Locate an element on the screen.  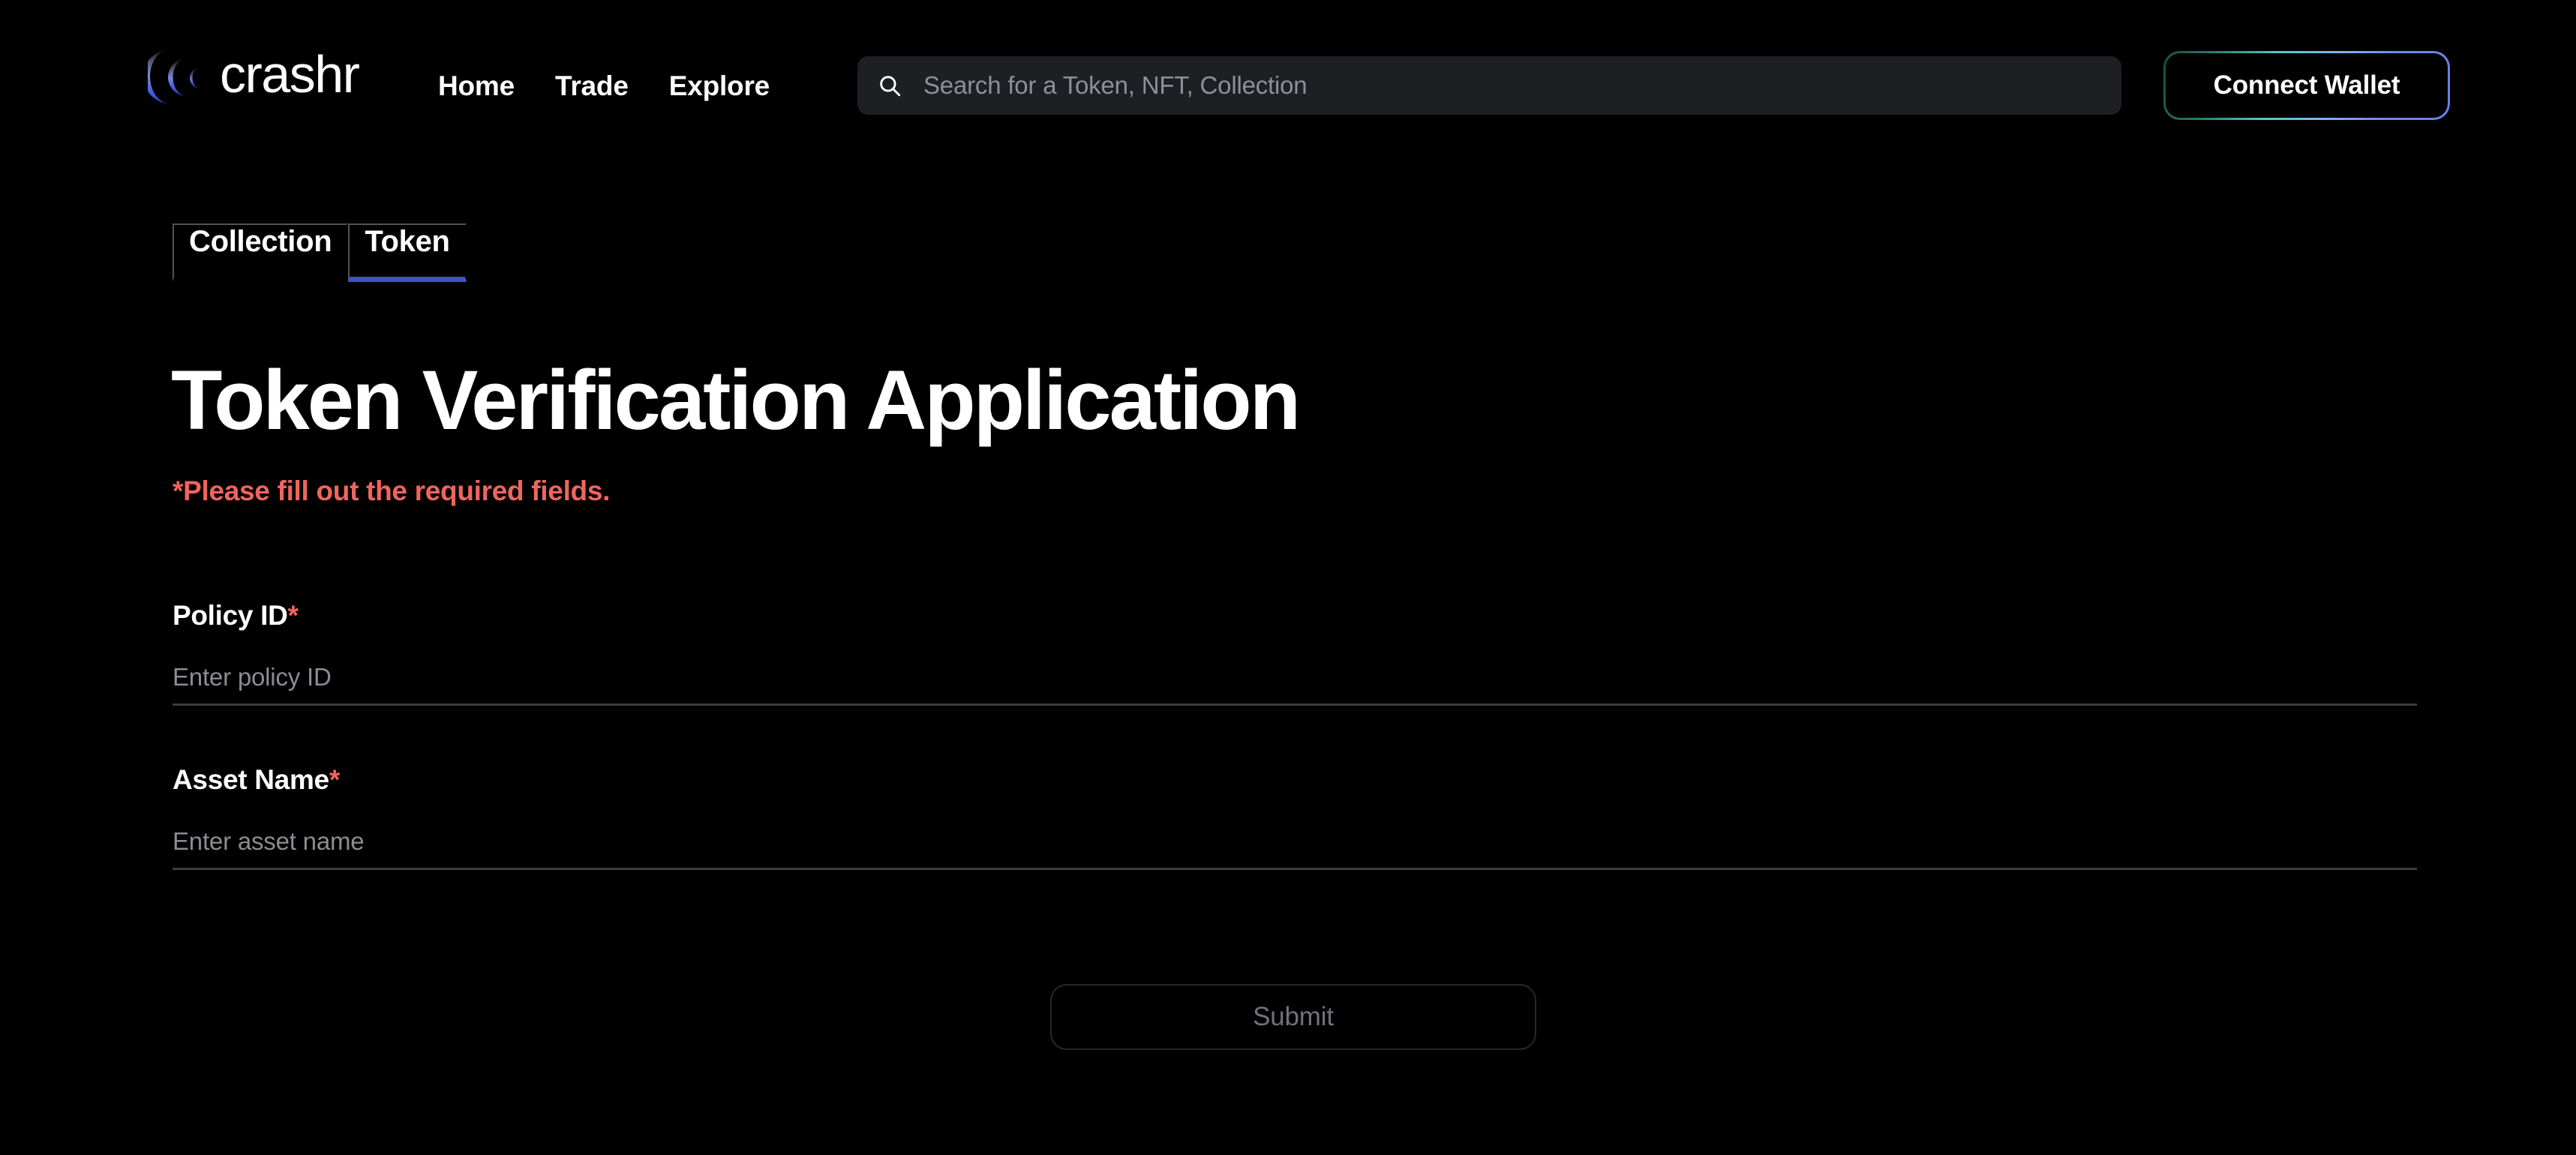
required-asterisk-policy-id: * is located at coordinates (293, 615).